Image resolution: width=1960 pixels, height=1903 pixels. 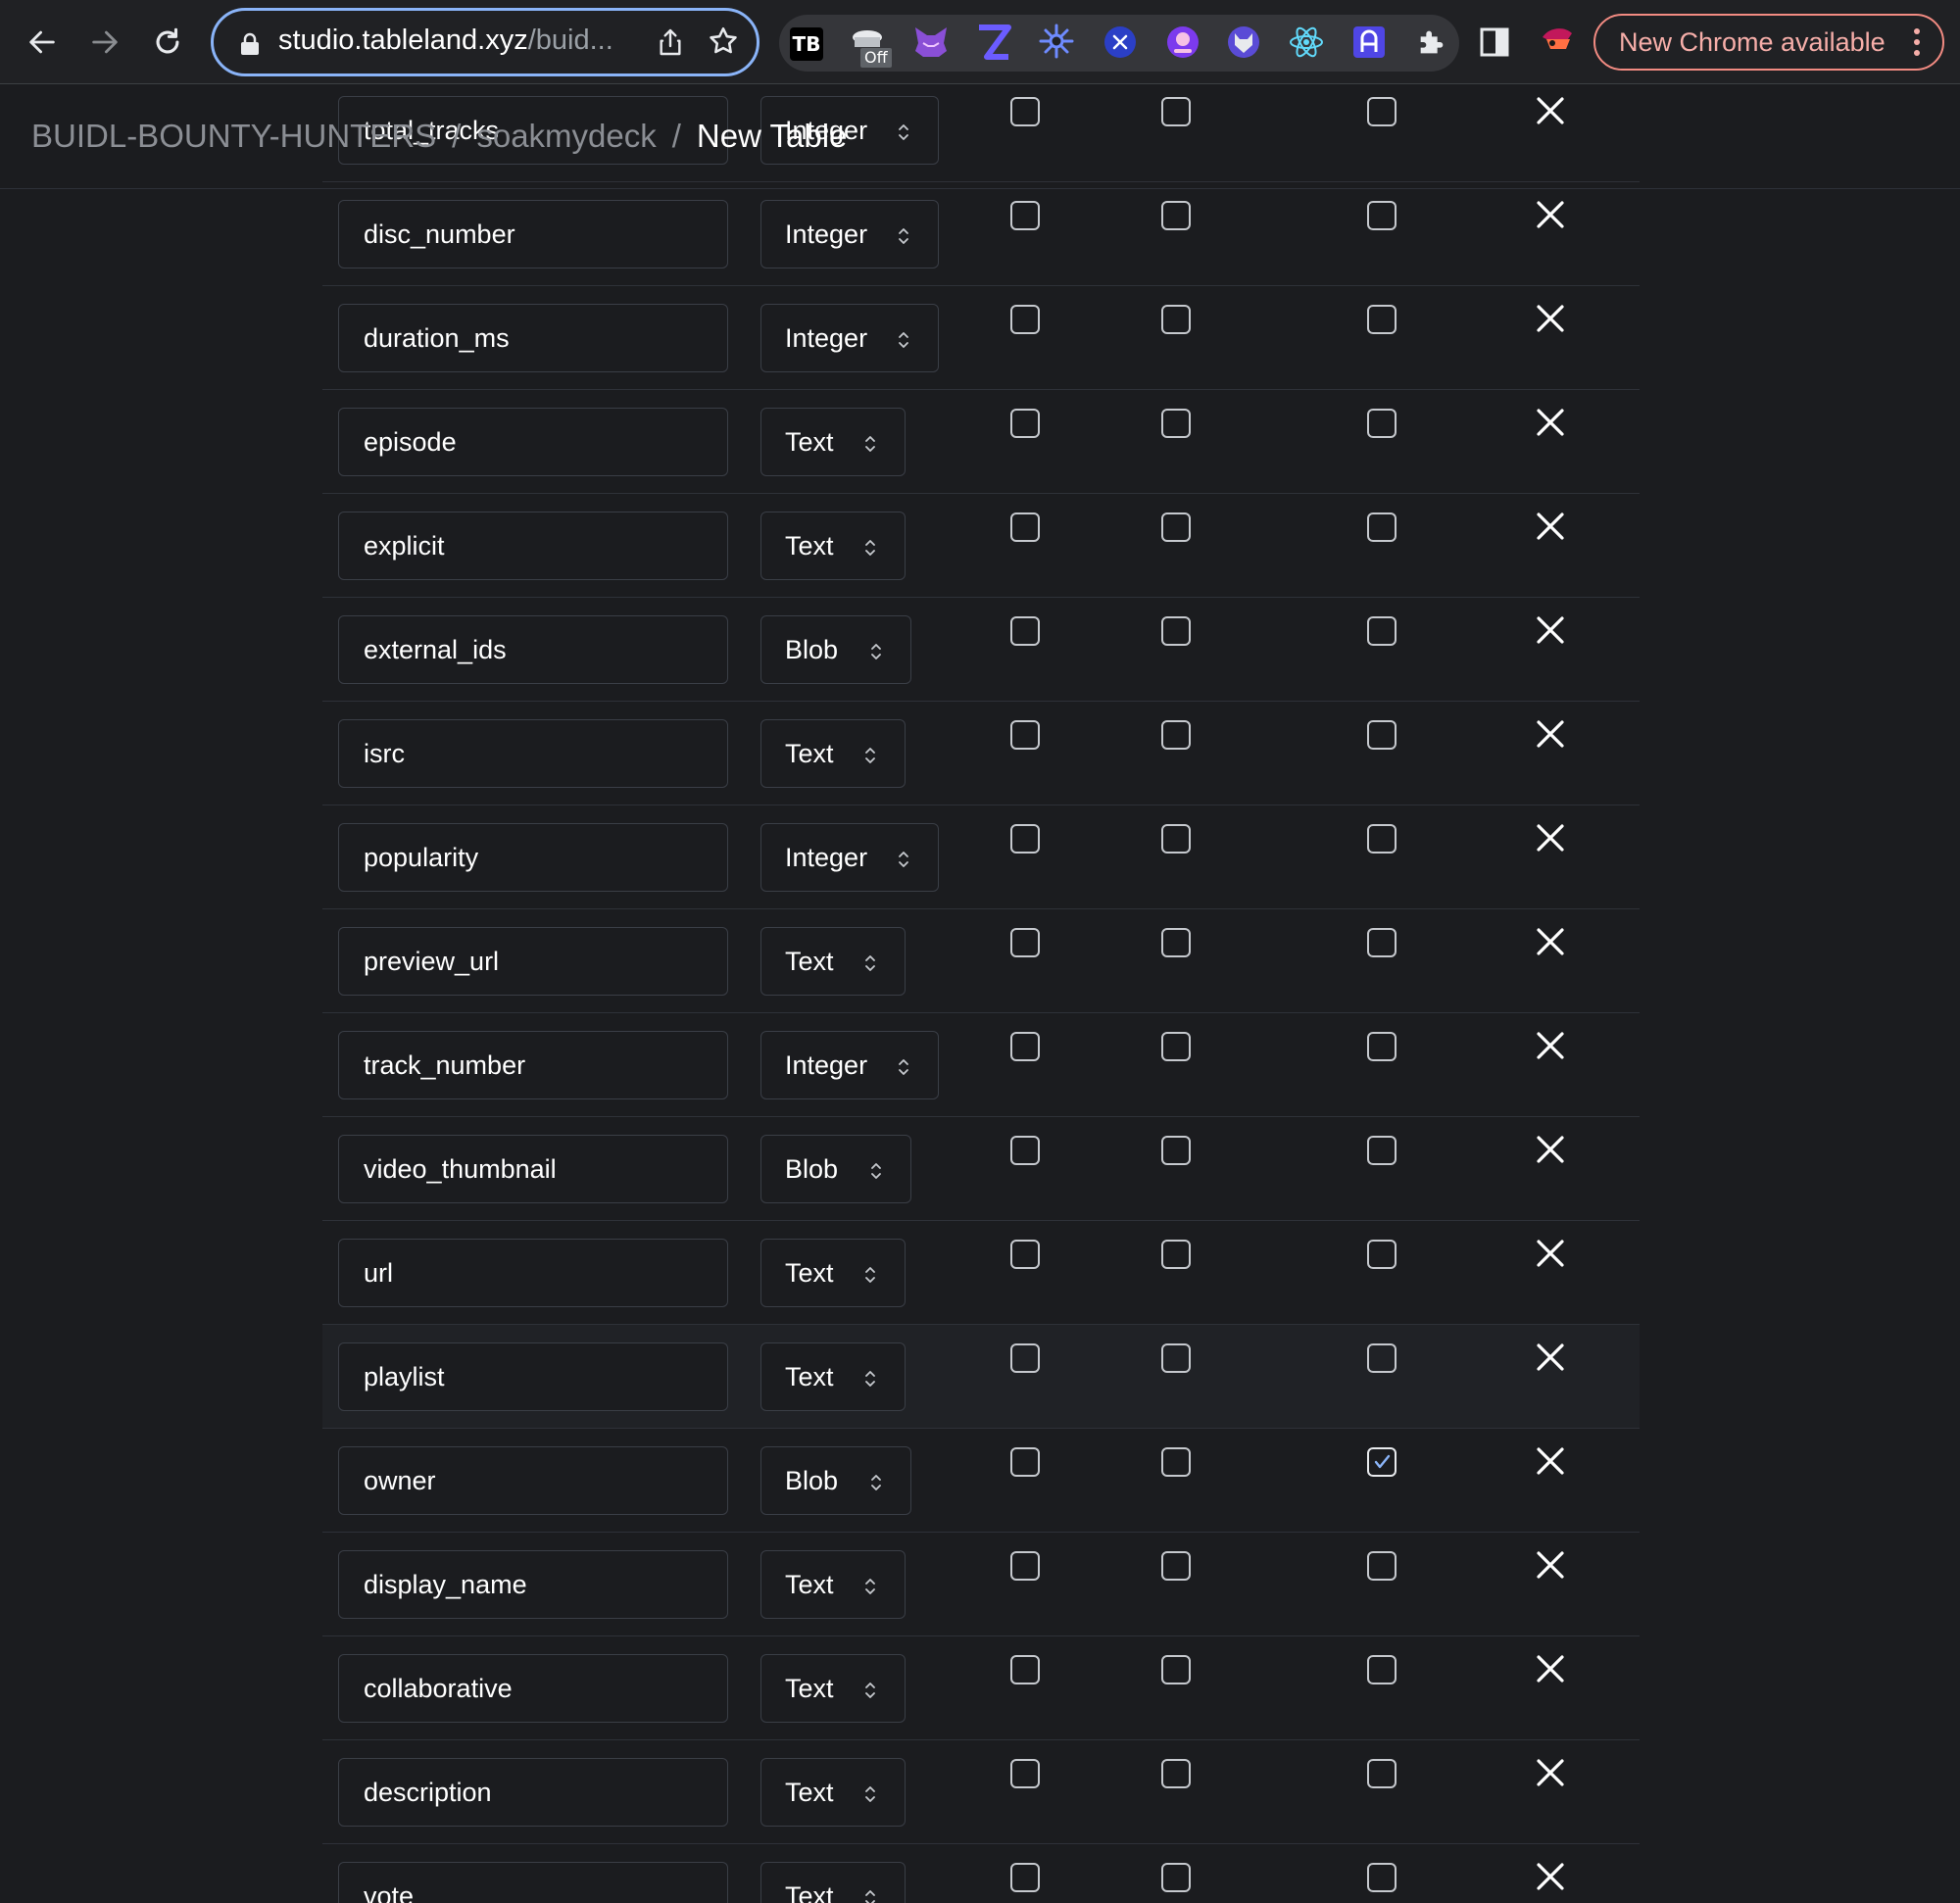 I want to click on column-name-input: collaborative, so click(x=533, y=1688).